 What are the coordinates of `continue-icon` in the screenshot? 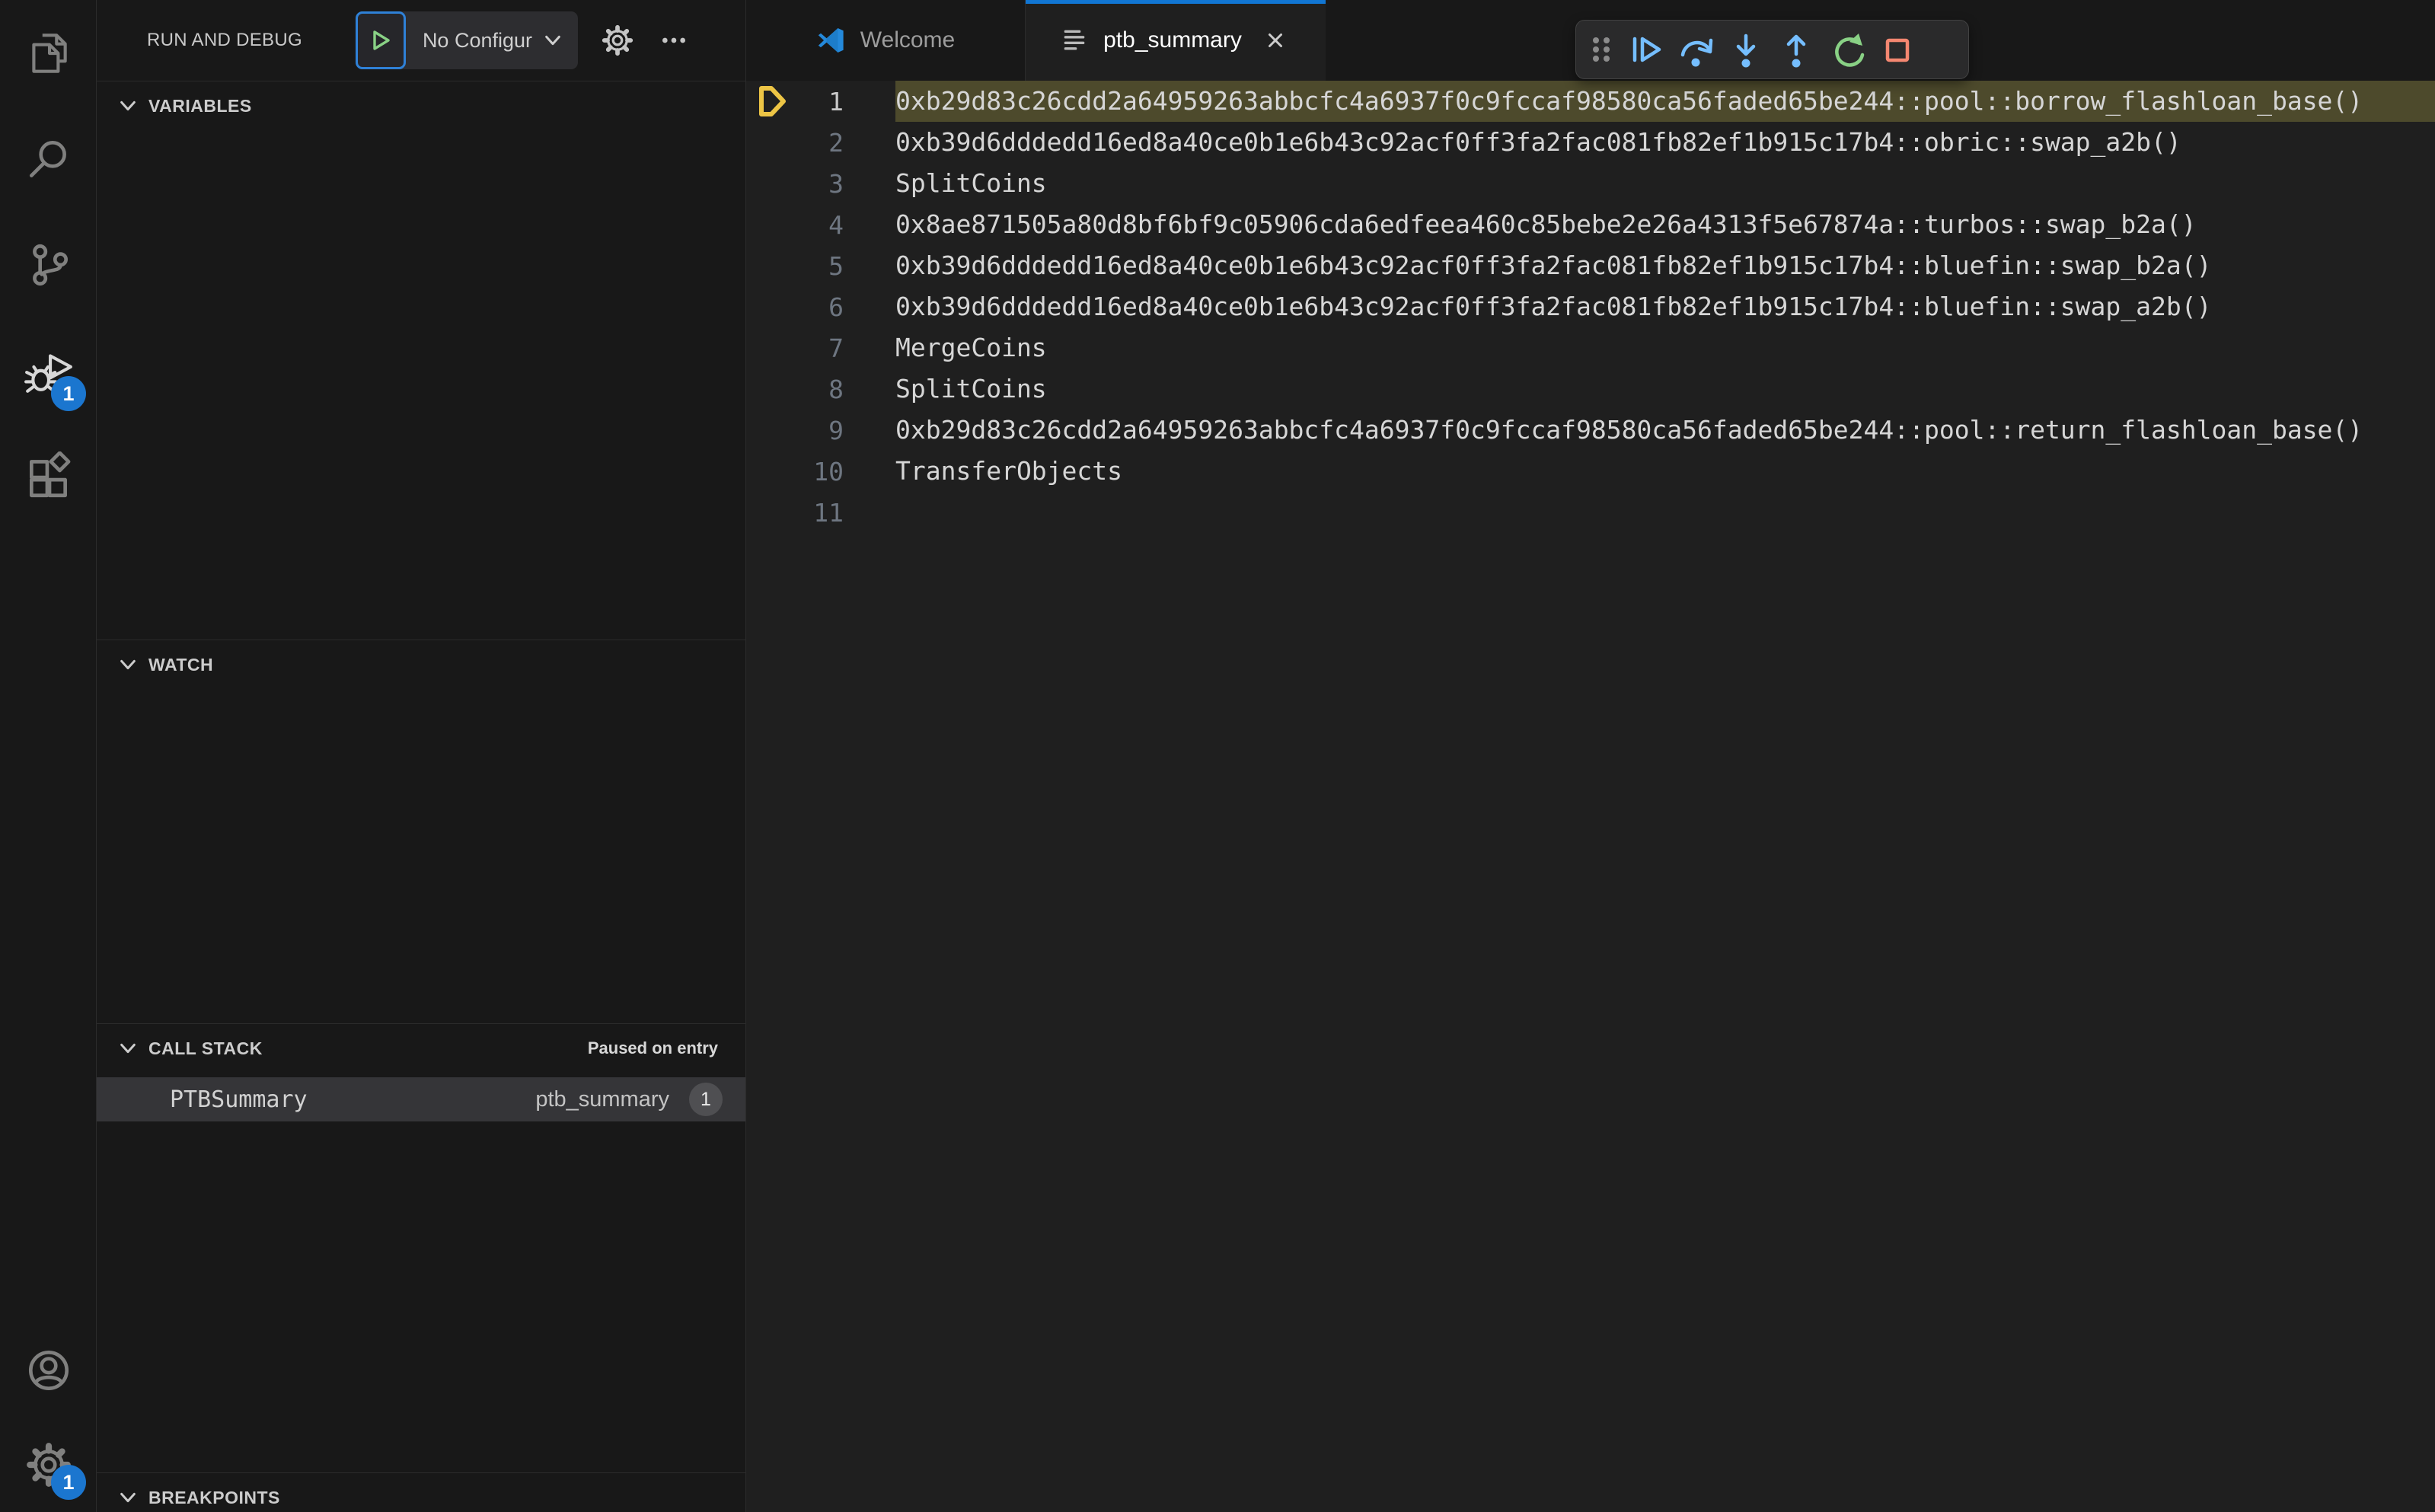 It's located at (1645, 49).